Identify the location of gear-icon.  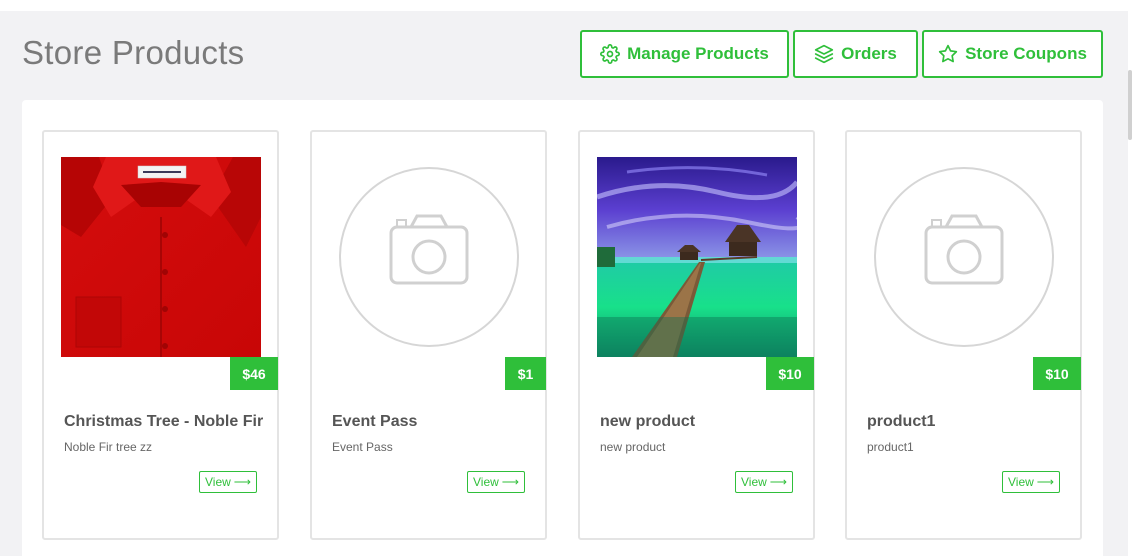
(610, 54).